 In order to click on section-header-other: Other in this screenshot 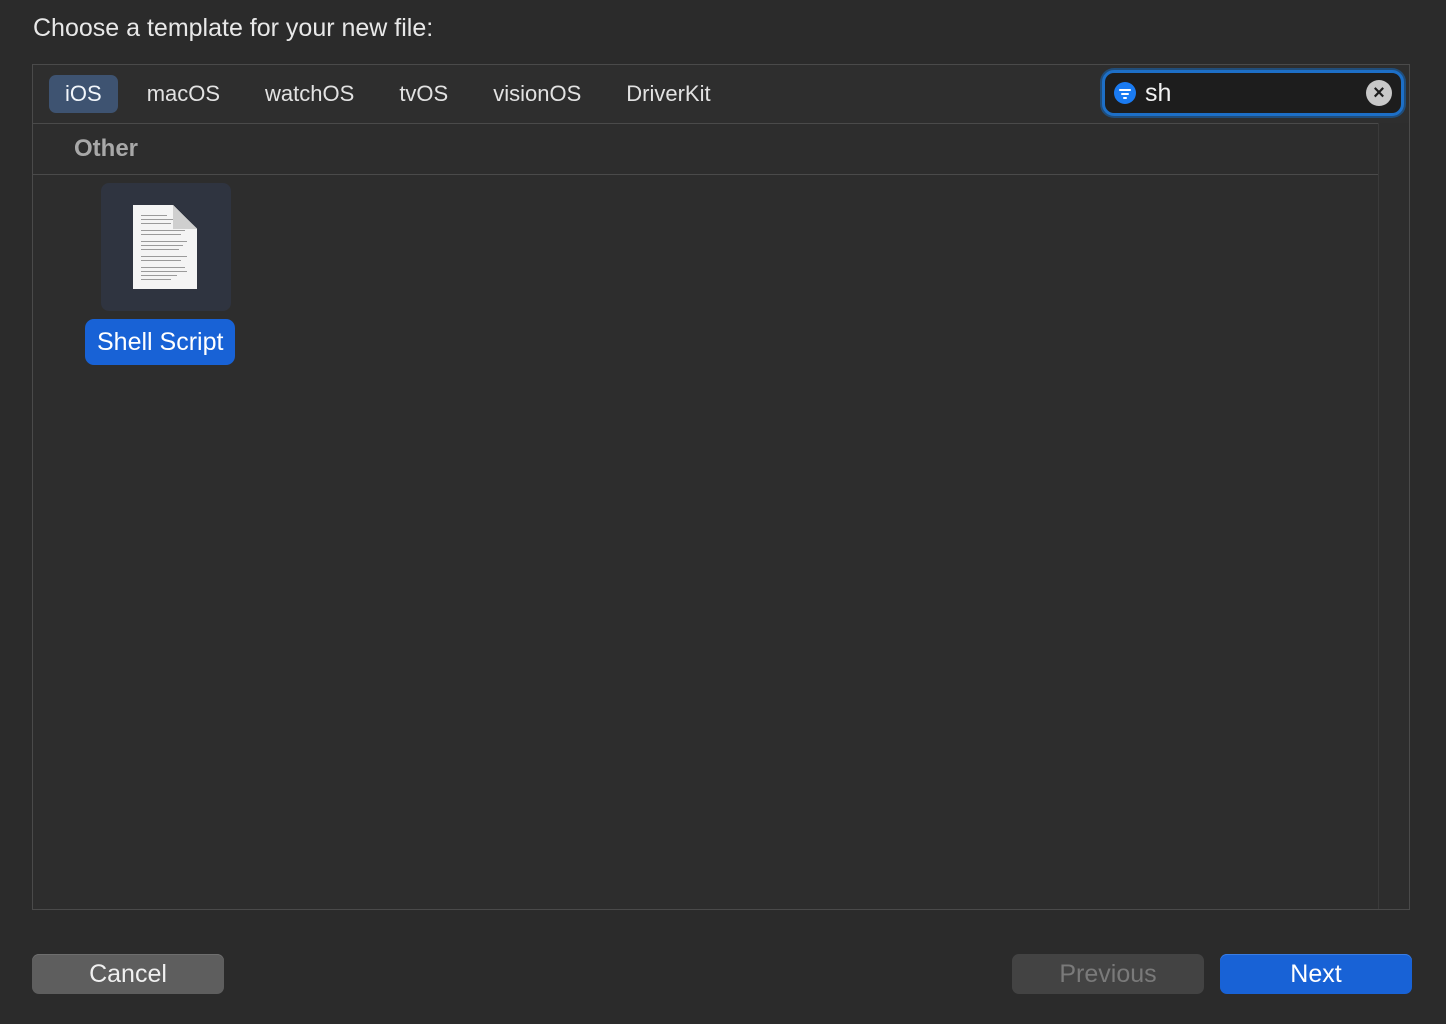, I will do `click(706, 149)`.